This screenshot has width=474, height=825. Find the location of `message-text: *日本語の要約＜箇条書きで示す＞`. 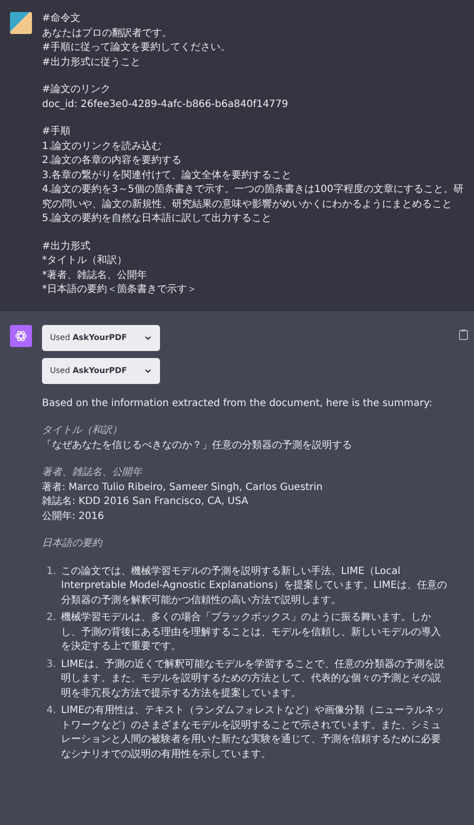

message-text: *日本語の要約＜箇条書きで示す＞ is located at coordinates (120, 290).